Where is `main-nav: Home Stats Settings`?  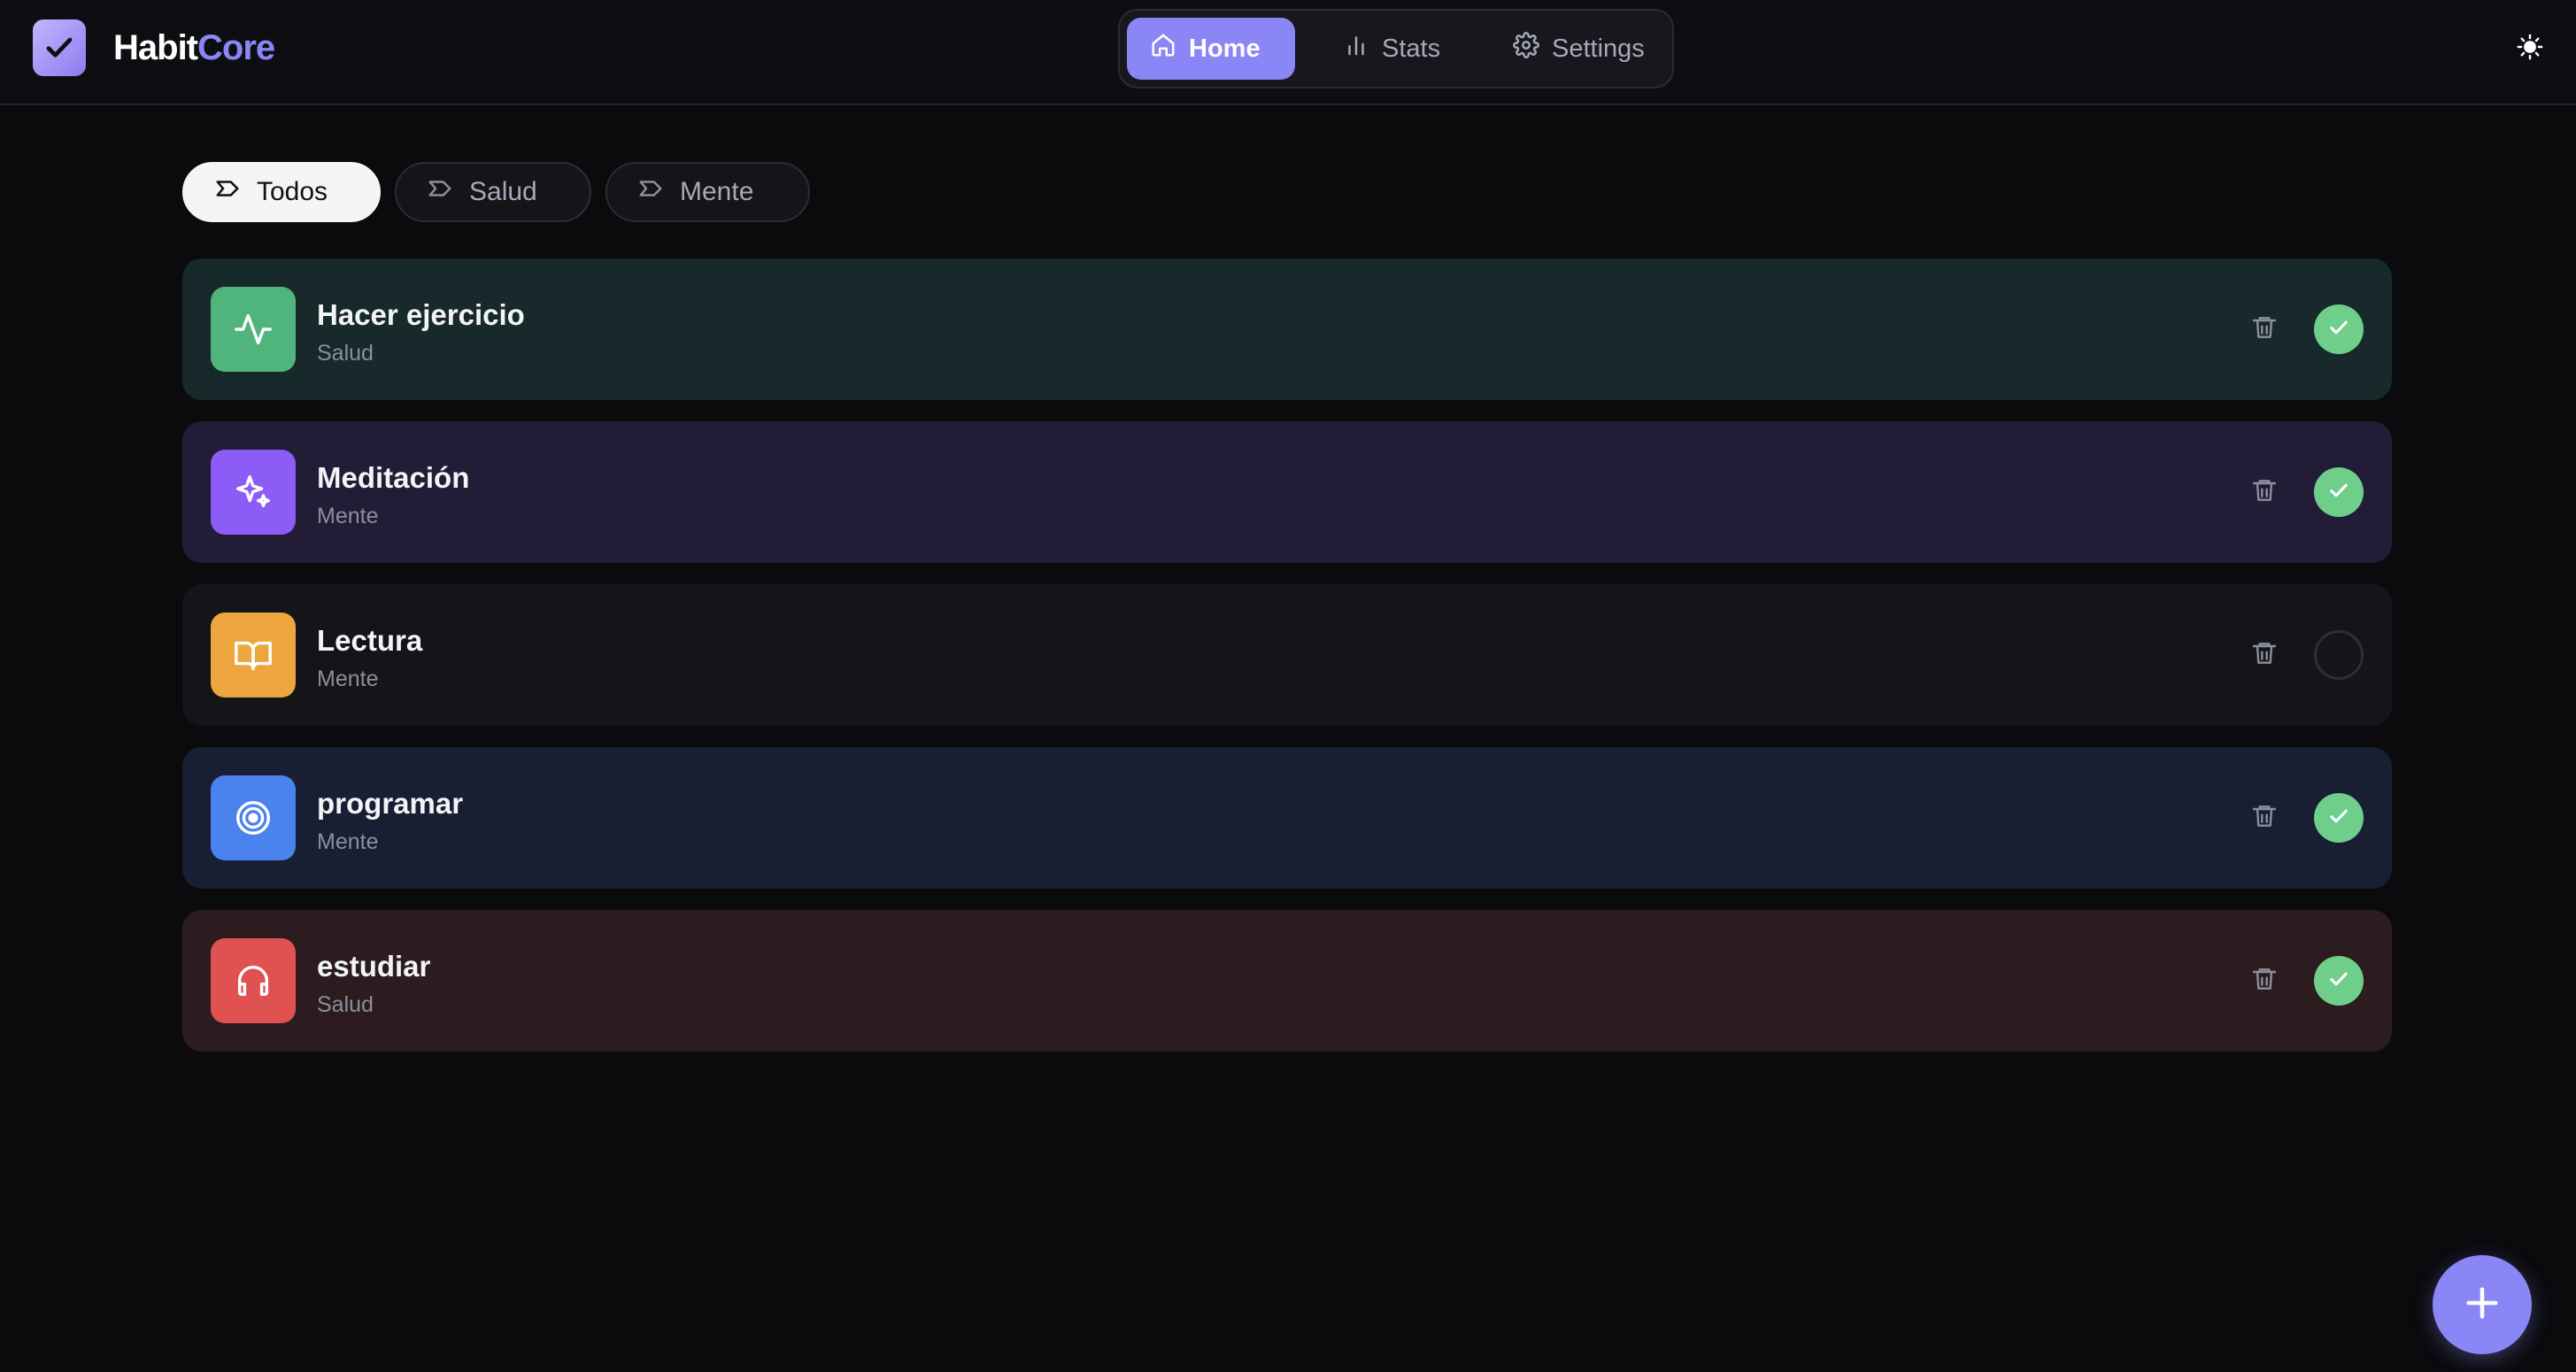
main-nav: Home Stats Settings is located at coordinates (1396, 49).